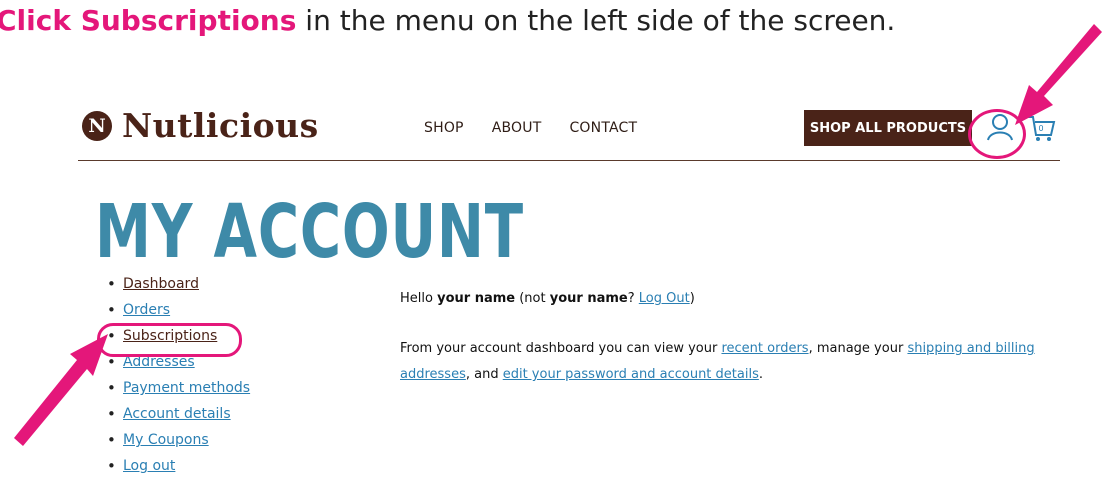 This screenshot has height=484, width=1103. What do you see at coordinates (1058, 74) in the screenshot?
I see `arrow-icon-top-right` at bounding box center [1058, 74].